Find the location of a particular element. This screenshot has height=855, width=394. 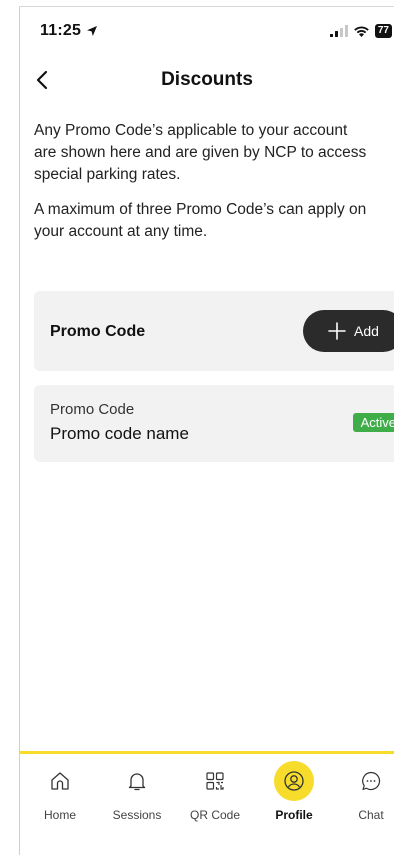

status-badge: Active is located at coordinates (373, 422).